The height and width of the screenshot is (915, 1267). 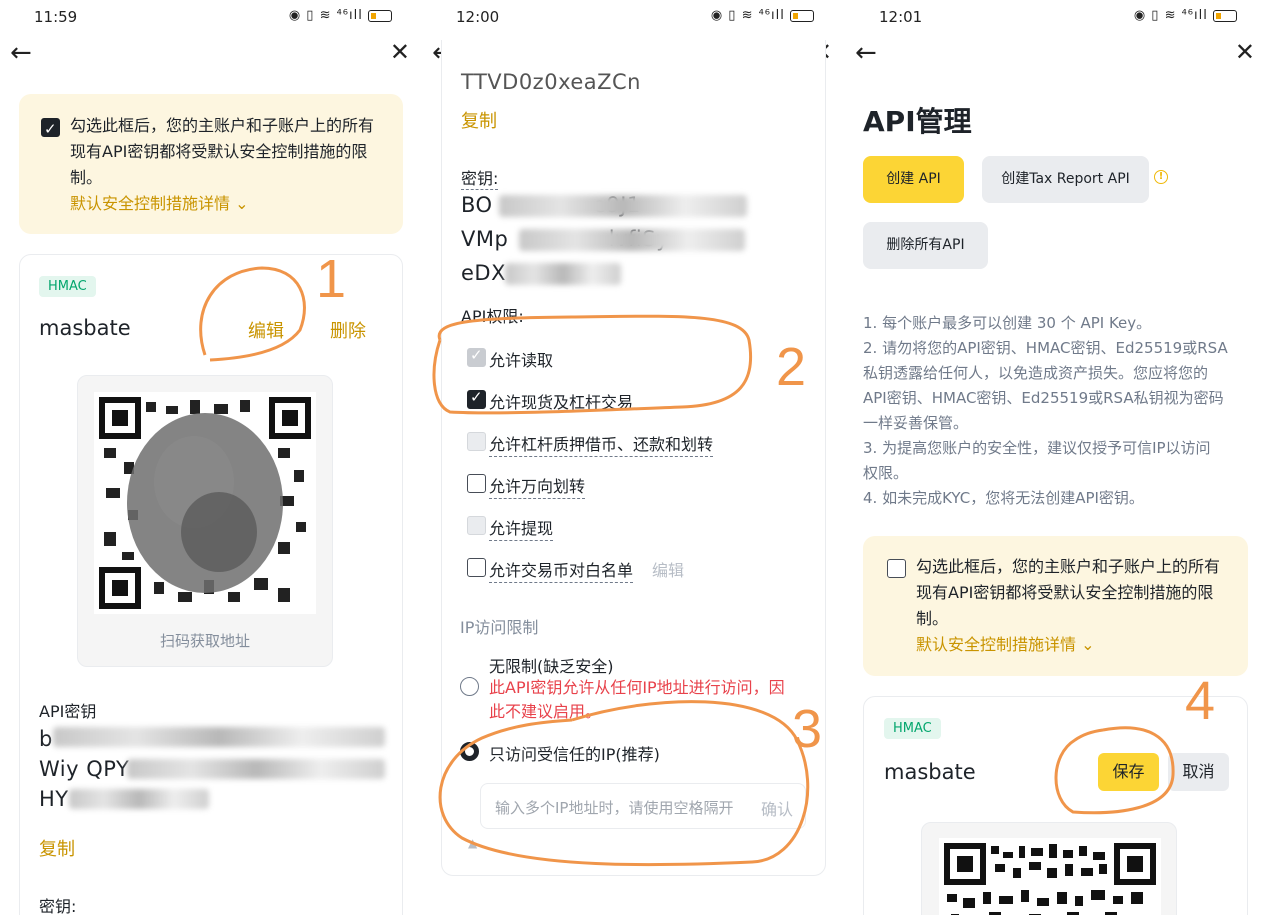 I want to click on permission-label: 允许杠杆质押借币、还款和划转, so click(x=601, y=444).